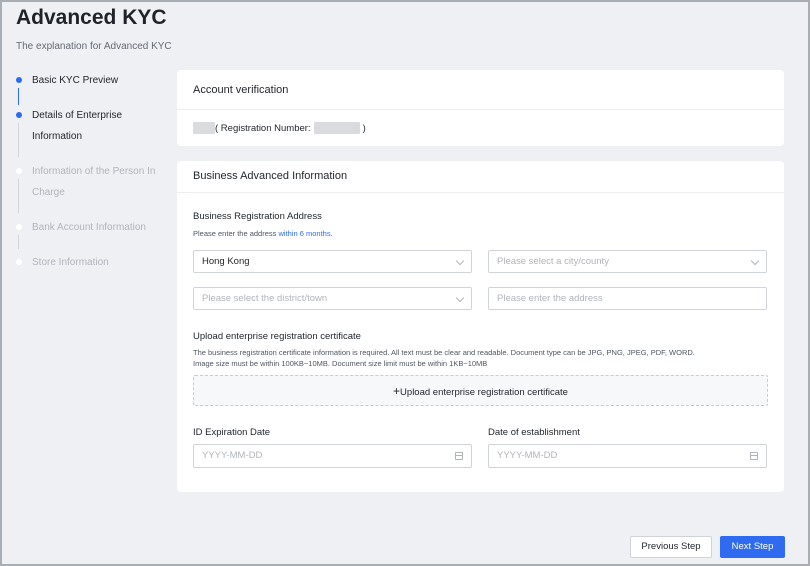  Describe the element at coordinates (70, 262) in the screenshot. I see `step-label: Store Information` at that location.